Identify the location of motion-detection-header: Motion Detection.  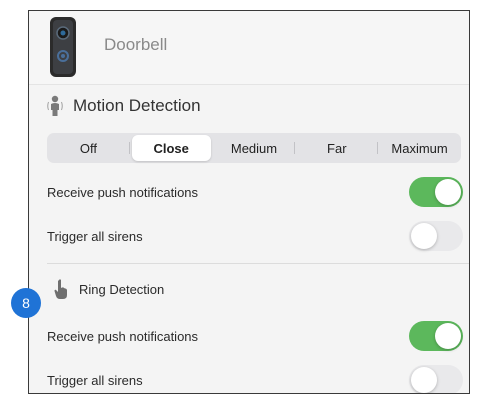
(124, 106).